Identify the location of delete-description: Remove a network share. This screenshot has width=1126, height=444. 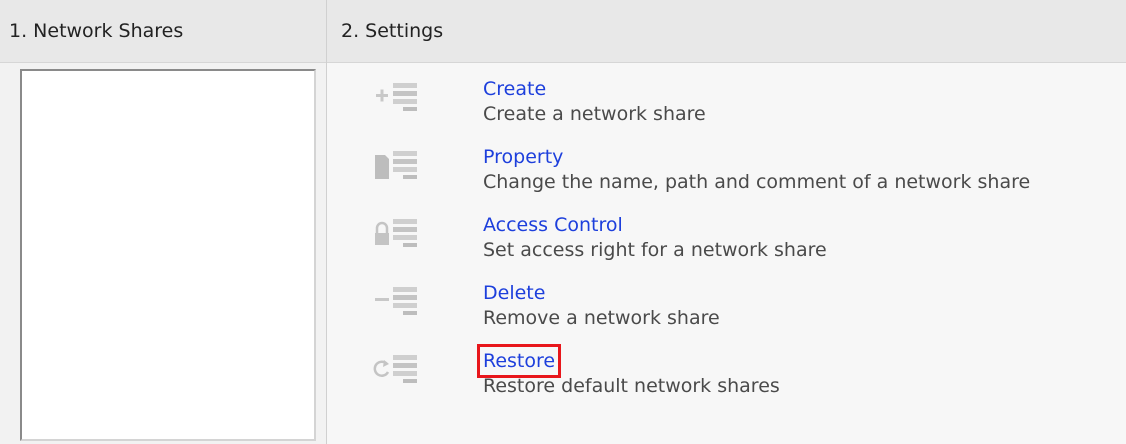
(601, 318).